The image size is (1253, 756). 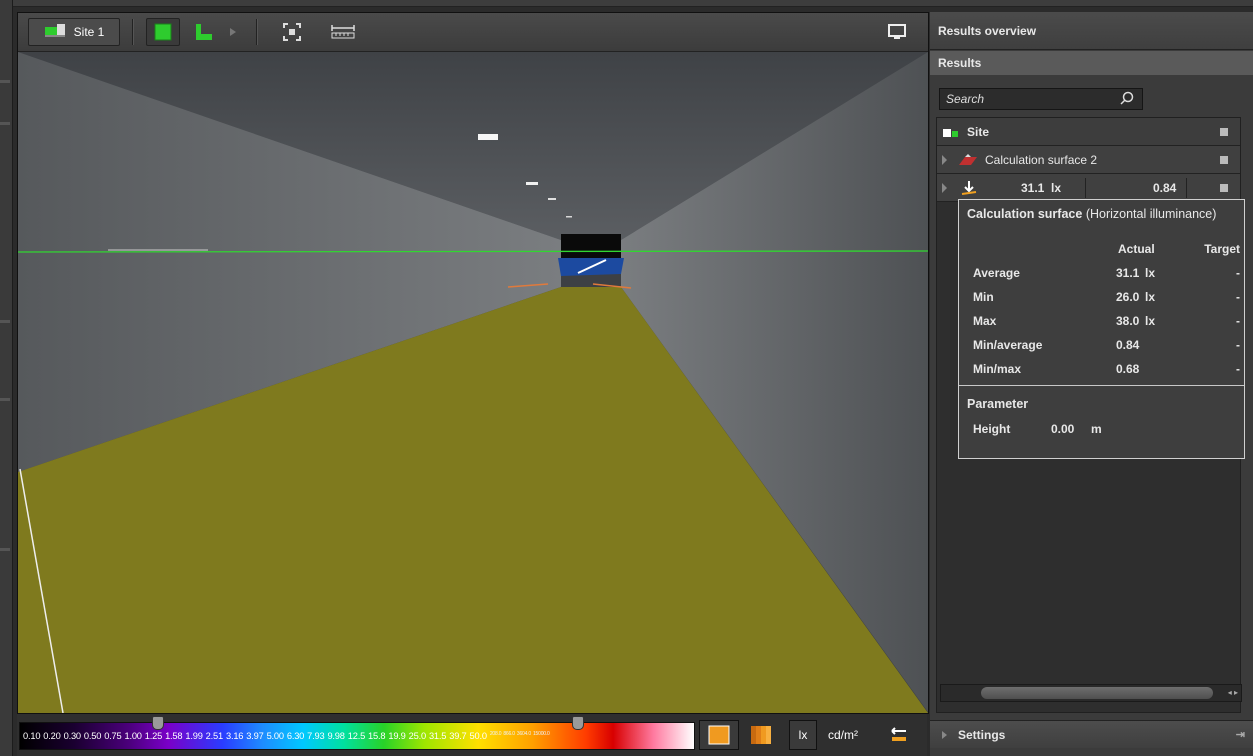 What do you see at coordinates (985, 321) in the screenshot?
I see `stat-label: Max` at bounding box center [985, 321].